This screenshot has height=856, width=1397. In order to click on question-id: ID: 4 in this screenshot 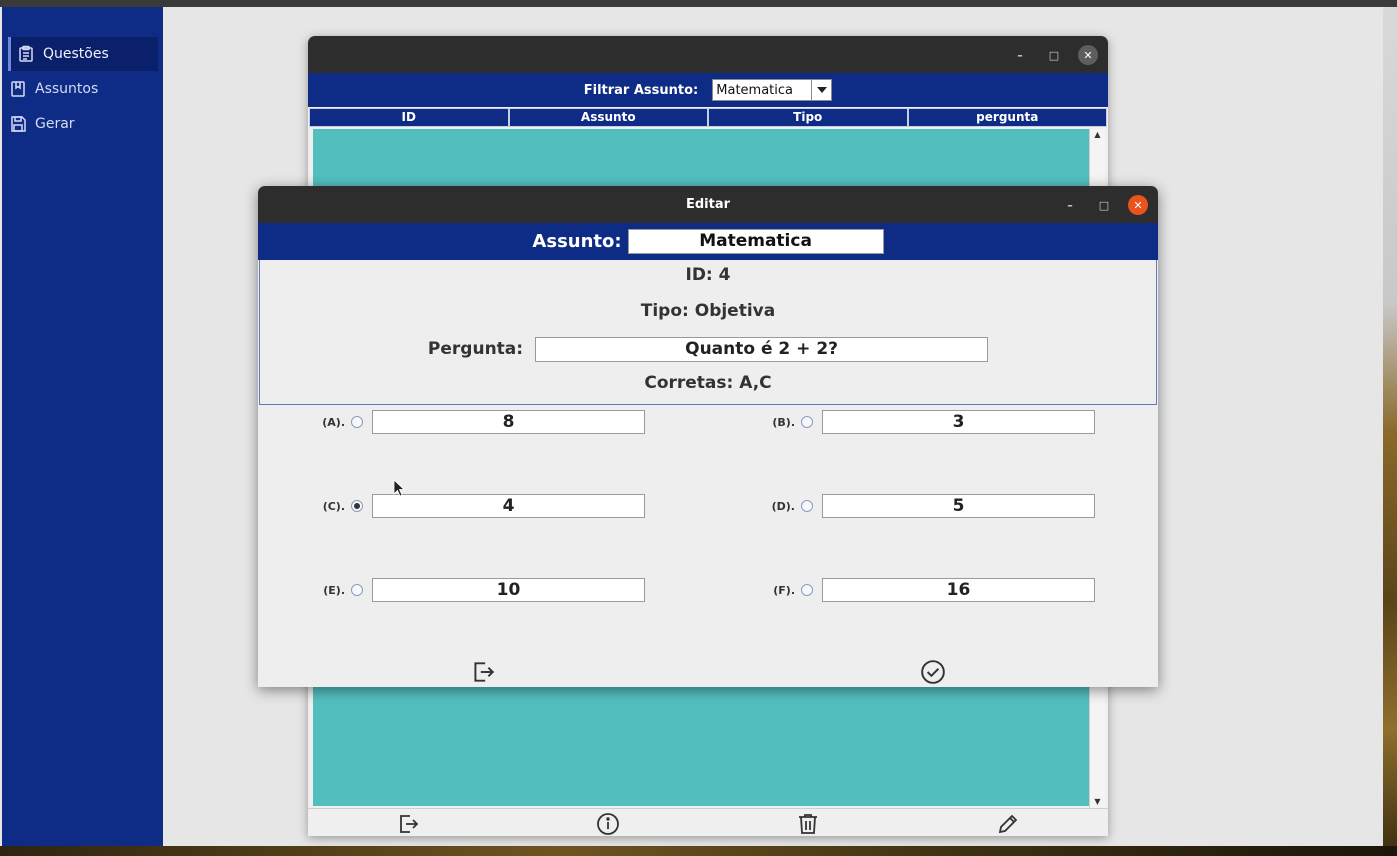, I will do `click(708, 275)`.